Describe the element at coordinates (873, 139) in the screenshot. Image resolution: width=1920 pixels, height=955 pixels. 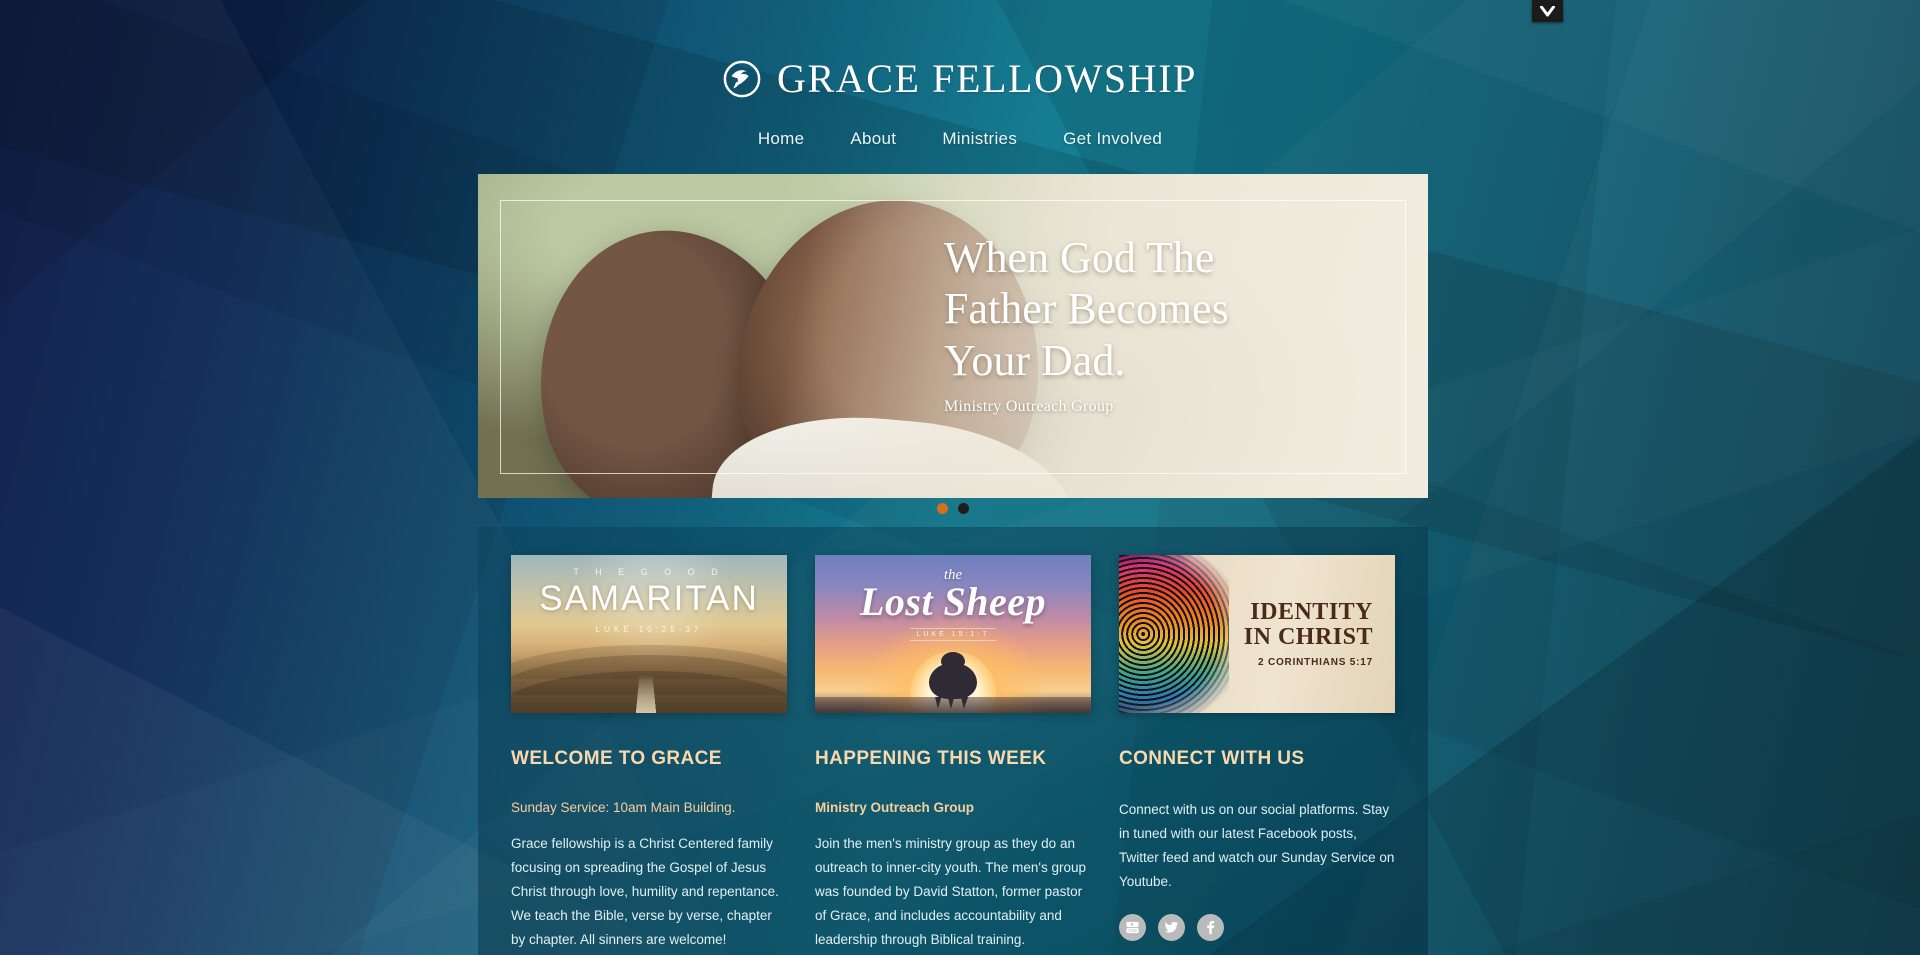
I see `nav-item-about: About` at that location.